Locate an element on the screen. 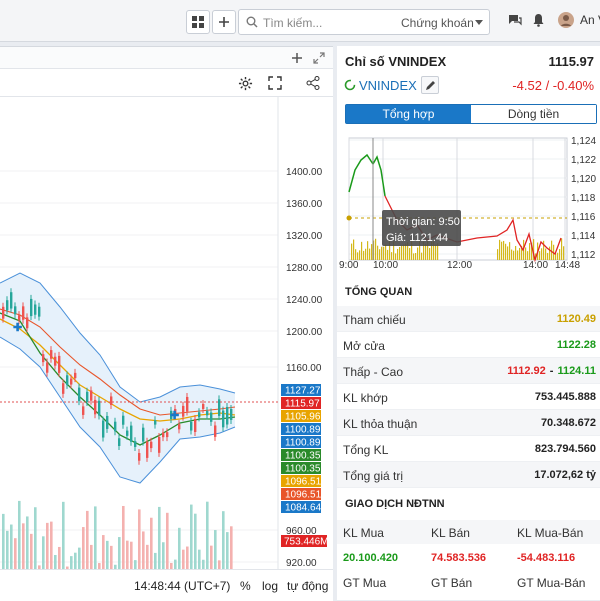 The height and width of the screenshot is (601, 600). mini-x-label: 10:00 is located at coordinates (385, 265).